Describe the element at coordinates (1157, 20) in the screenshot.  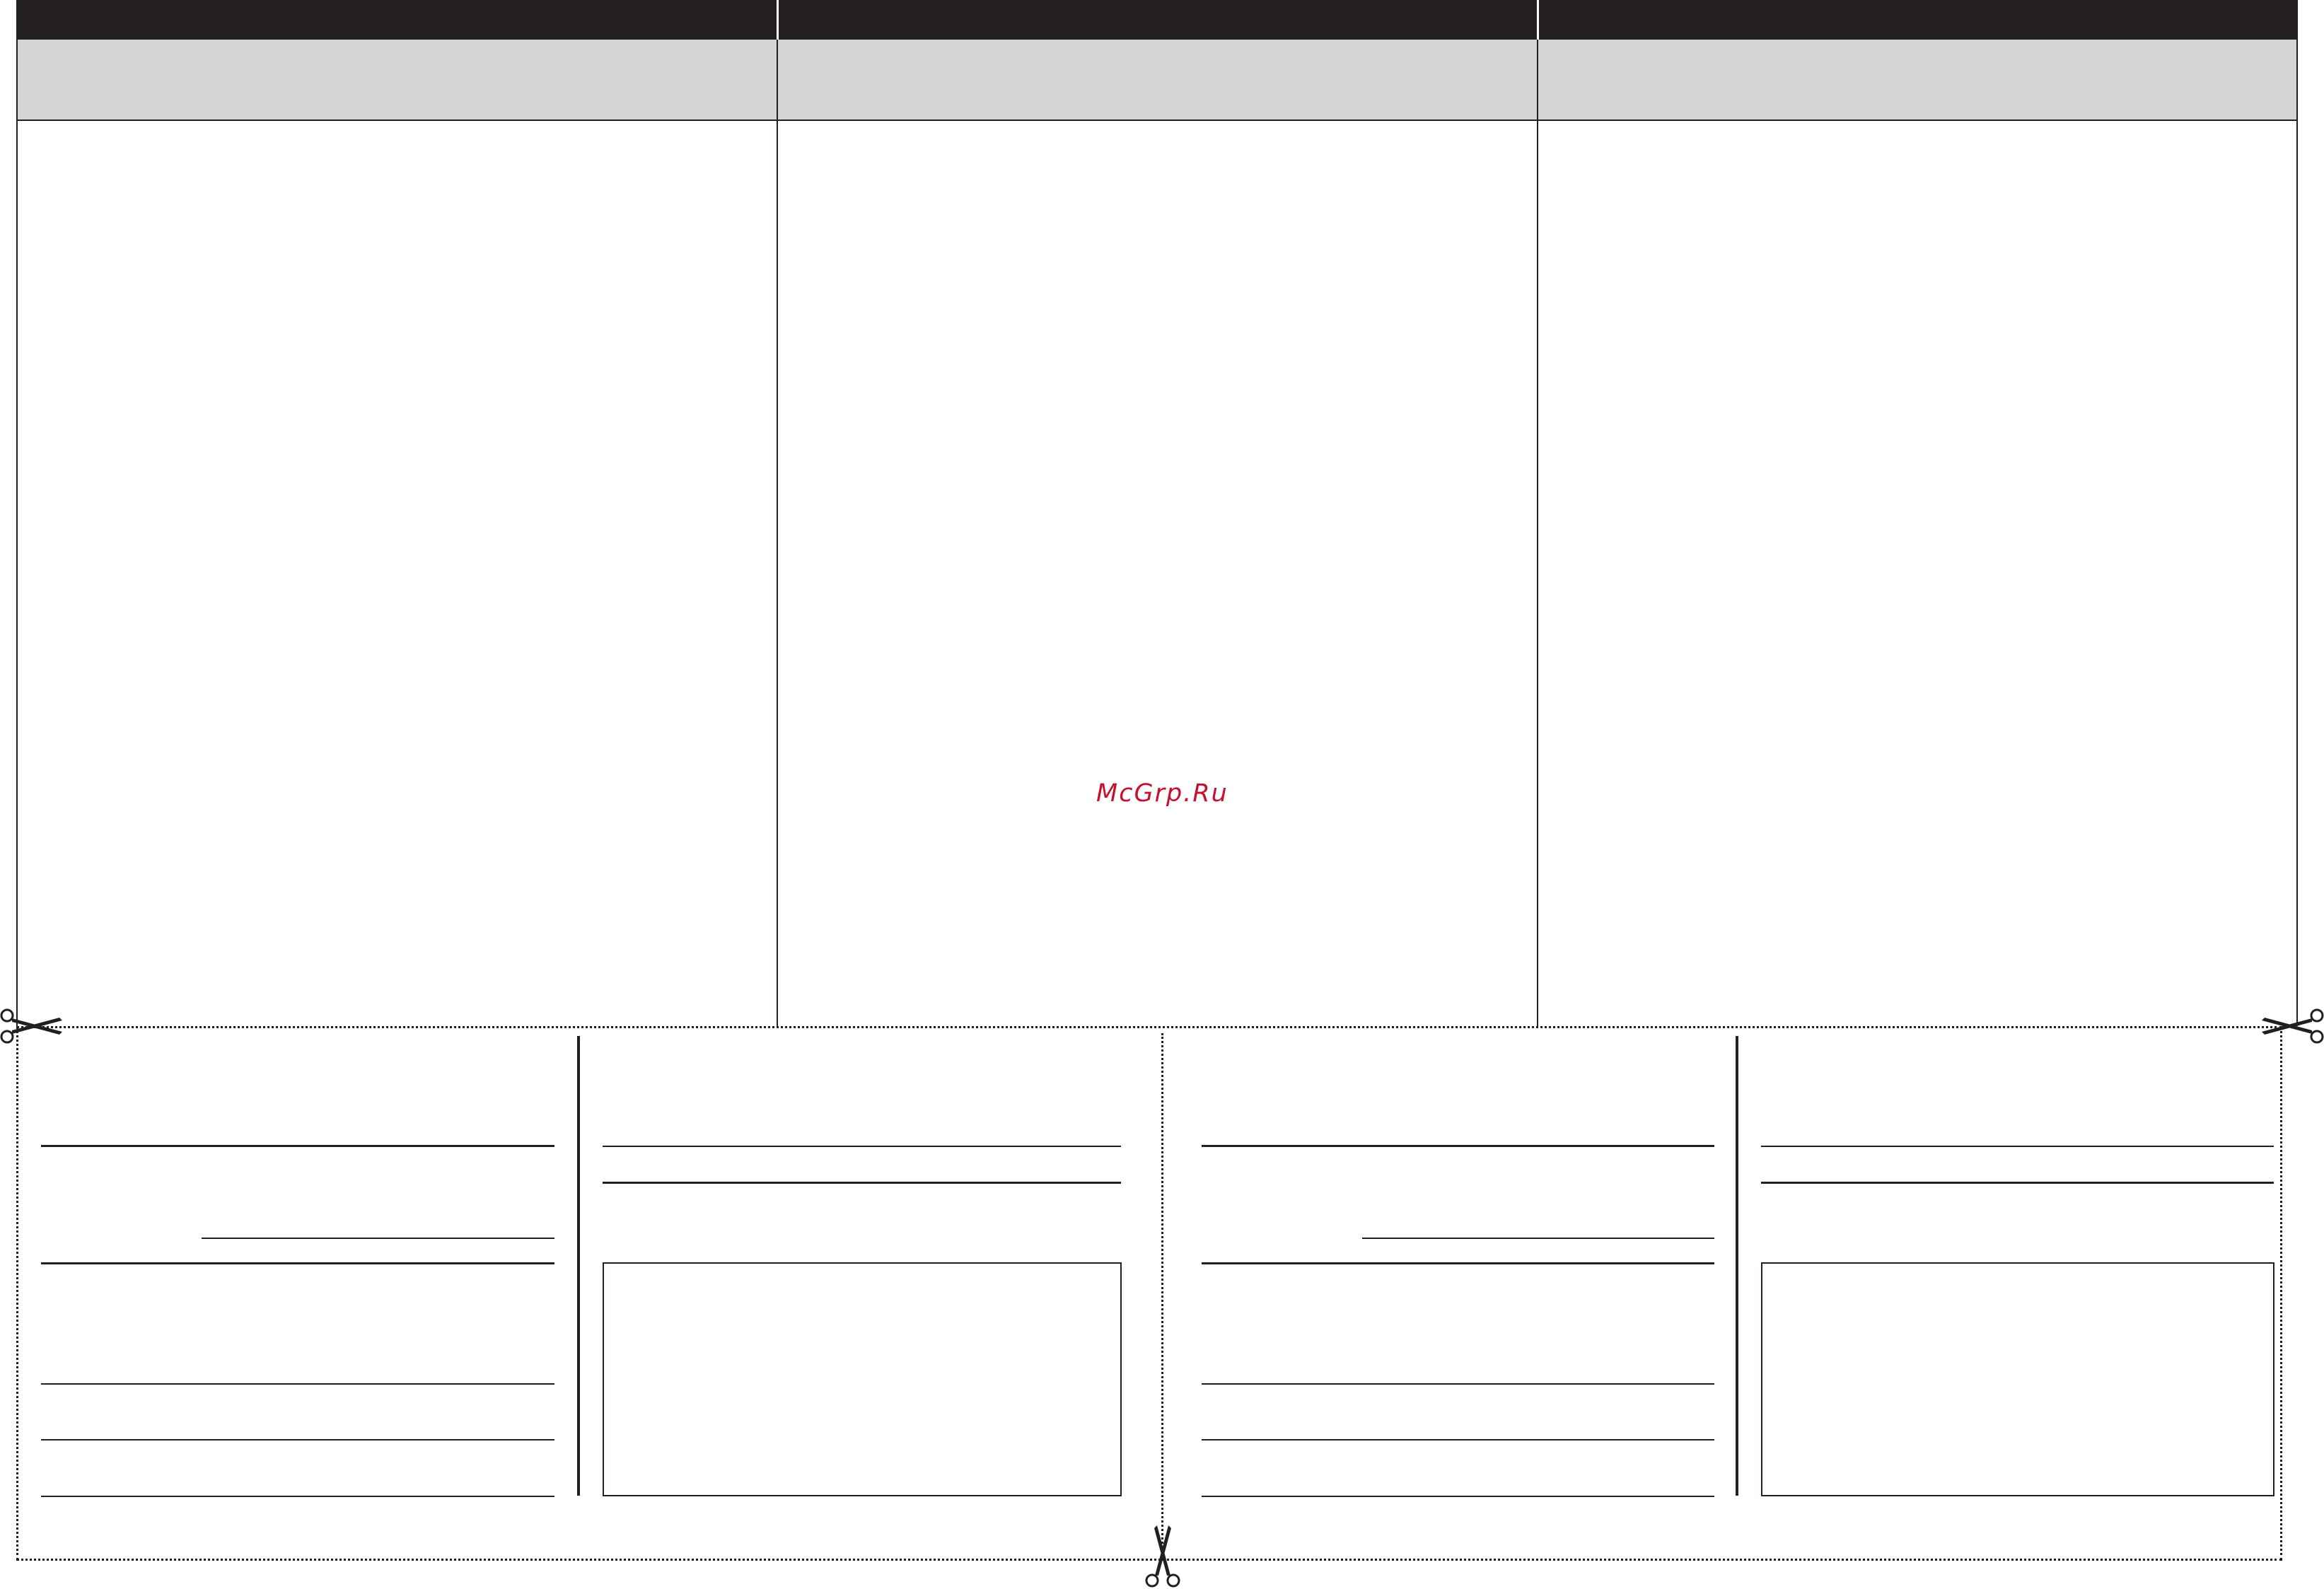
I see `table-header-bar` at that location.